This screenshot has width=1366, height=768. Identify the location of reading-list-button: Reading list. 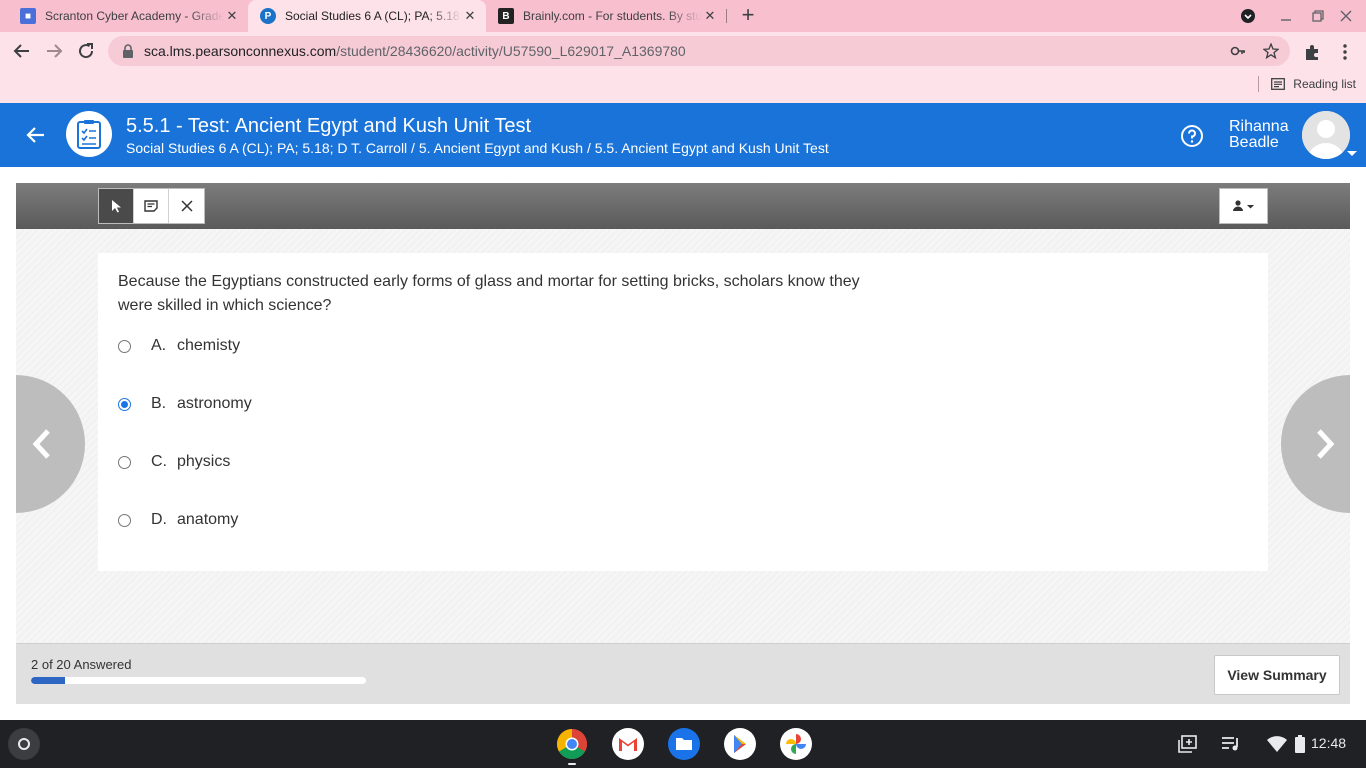
(1307, 84).